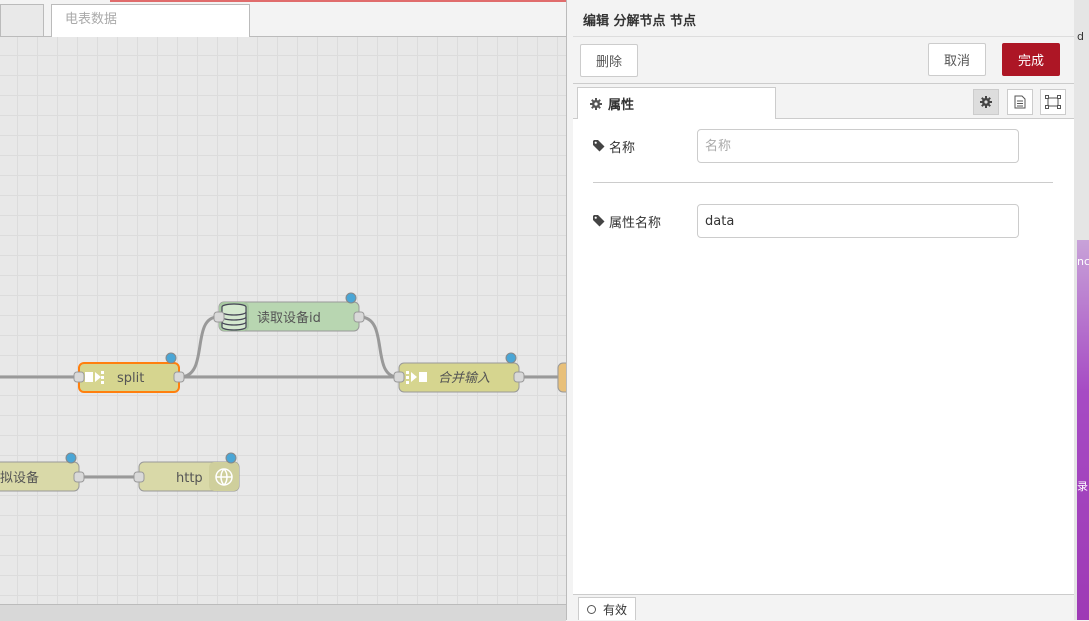 Image resolution: width=1089 pixels, height=621 pixels. What do you see at coordinates (1083, 430) in the screenshot?
I see `desktop-background` at bounding box center [1083, 430].